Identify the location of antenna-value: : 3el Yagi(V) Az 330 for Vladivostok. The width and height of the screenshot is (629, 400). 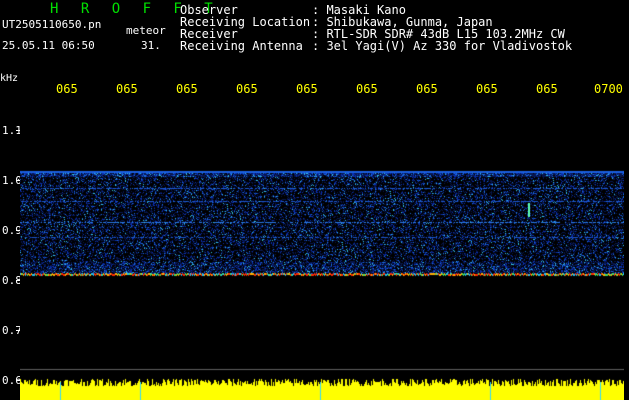
(442, 46).